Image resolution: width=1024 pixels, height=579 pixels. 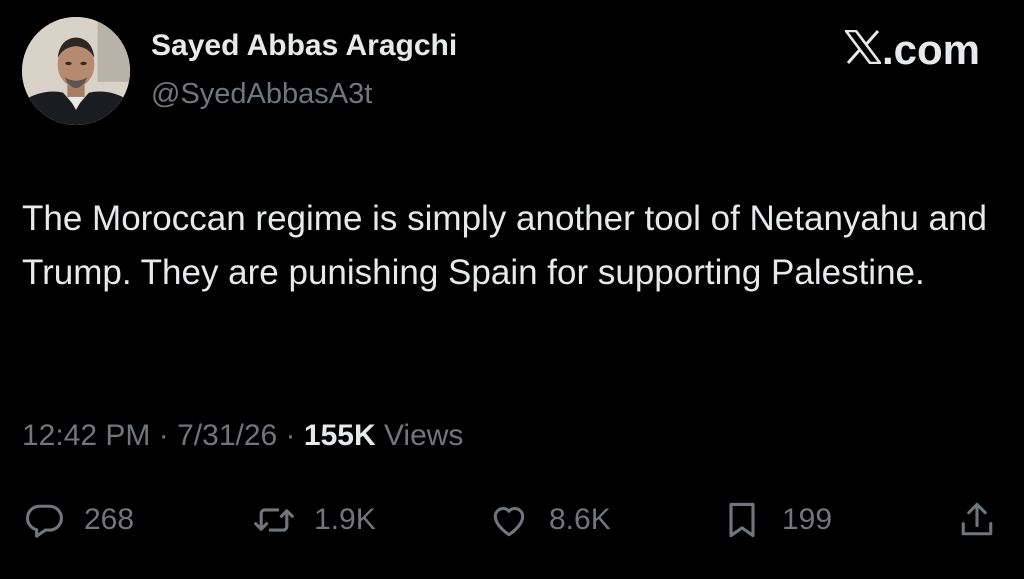 What do you see at coordinates (930, 49) in the screenshot?
I see `brand-domain: .com` at bounding box center [930, 49].